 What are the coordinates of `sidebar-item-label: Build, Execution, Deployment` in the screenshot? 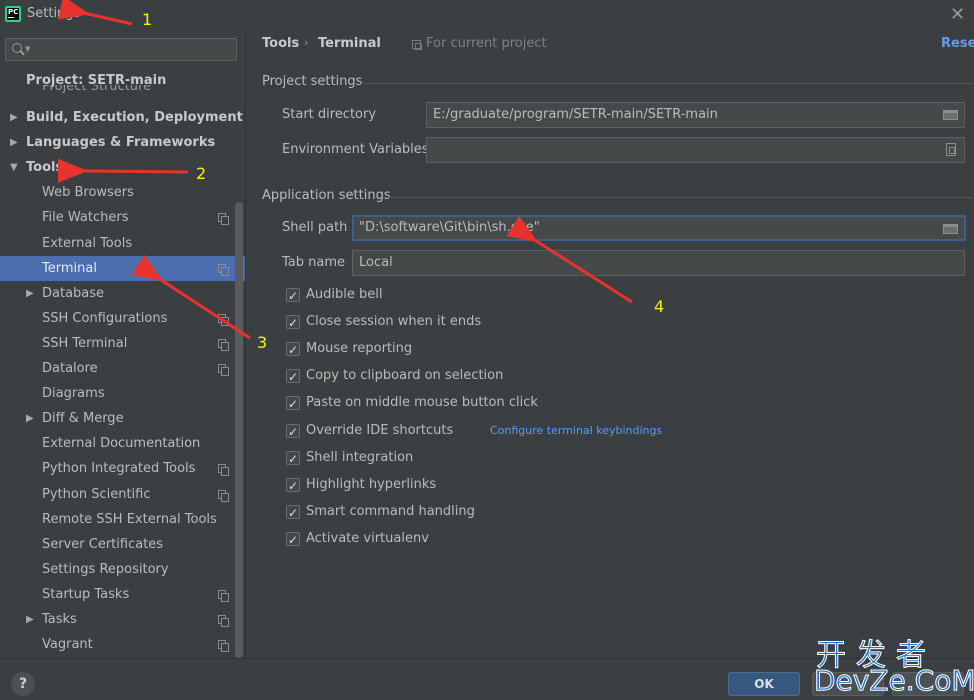 It's located at (134, 117).